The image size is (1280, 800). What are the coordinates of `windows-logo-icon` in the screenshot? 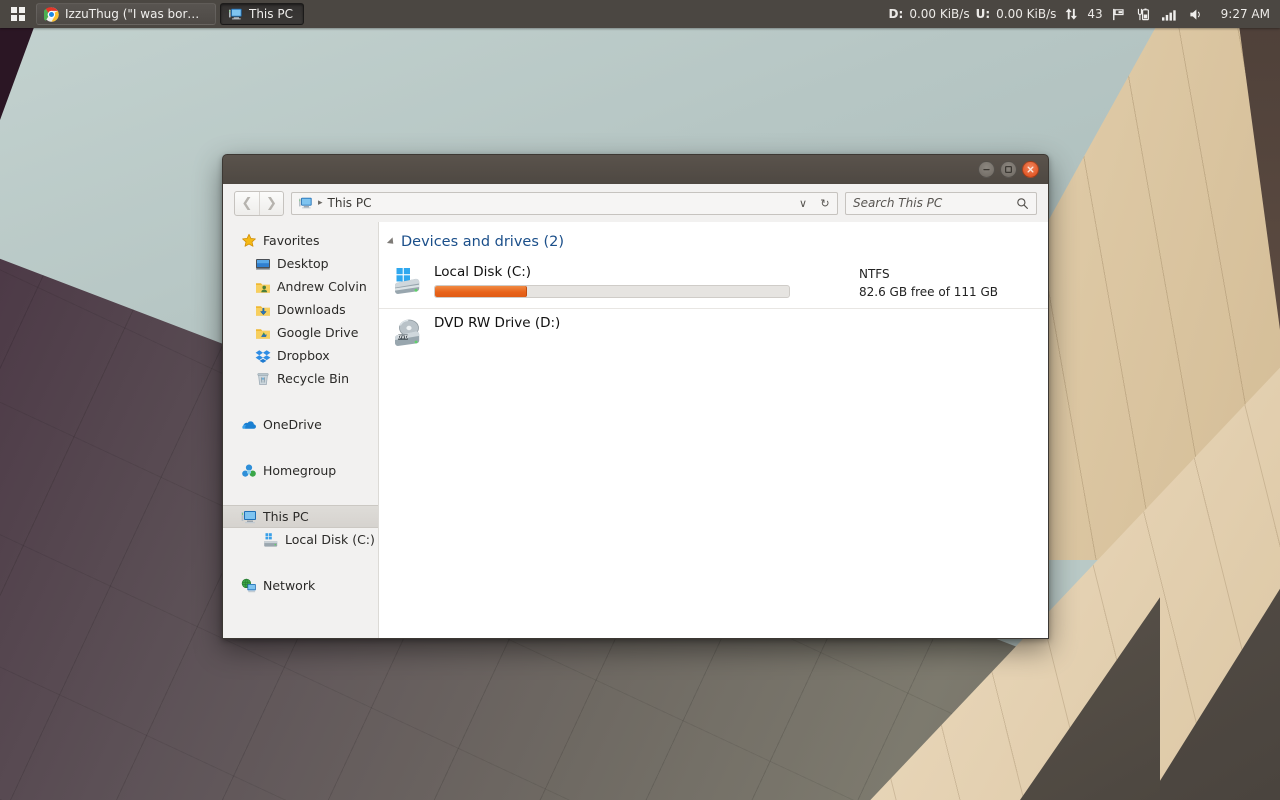 It's located at (18, 14).